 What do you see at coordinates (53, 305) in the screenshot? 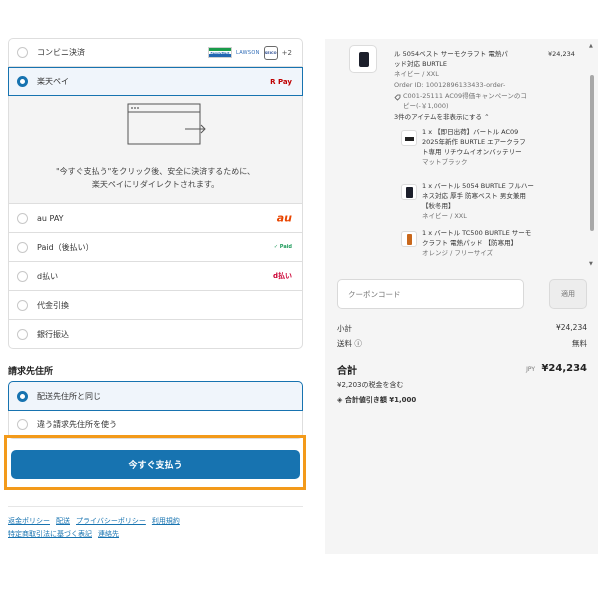
I see `payment-option-label: 代金引換` at bounding box center [53, 305].